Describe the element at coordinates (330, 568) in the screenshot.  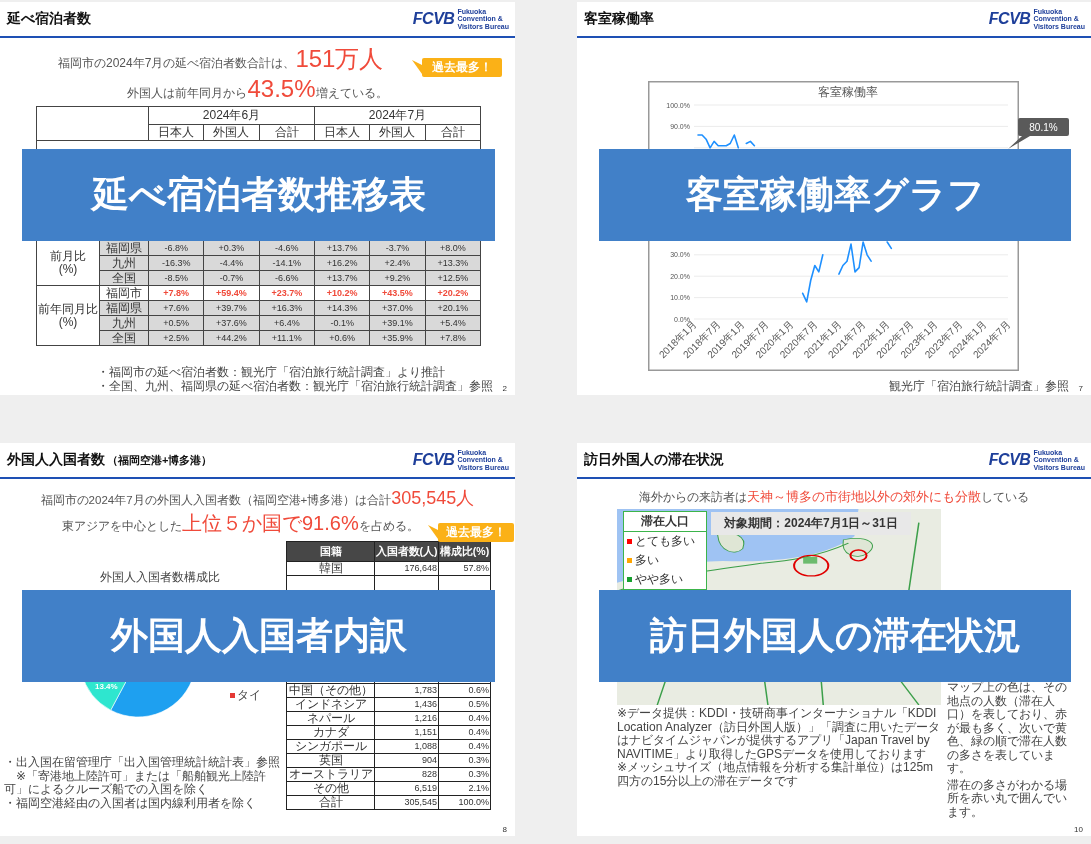
I see `table-cell: 韓国` at that location.